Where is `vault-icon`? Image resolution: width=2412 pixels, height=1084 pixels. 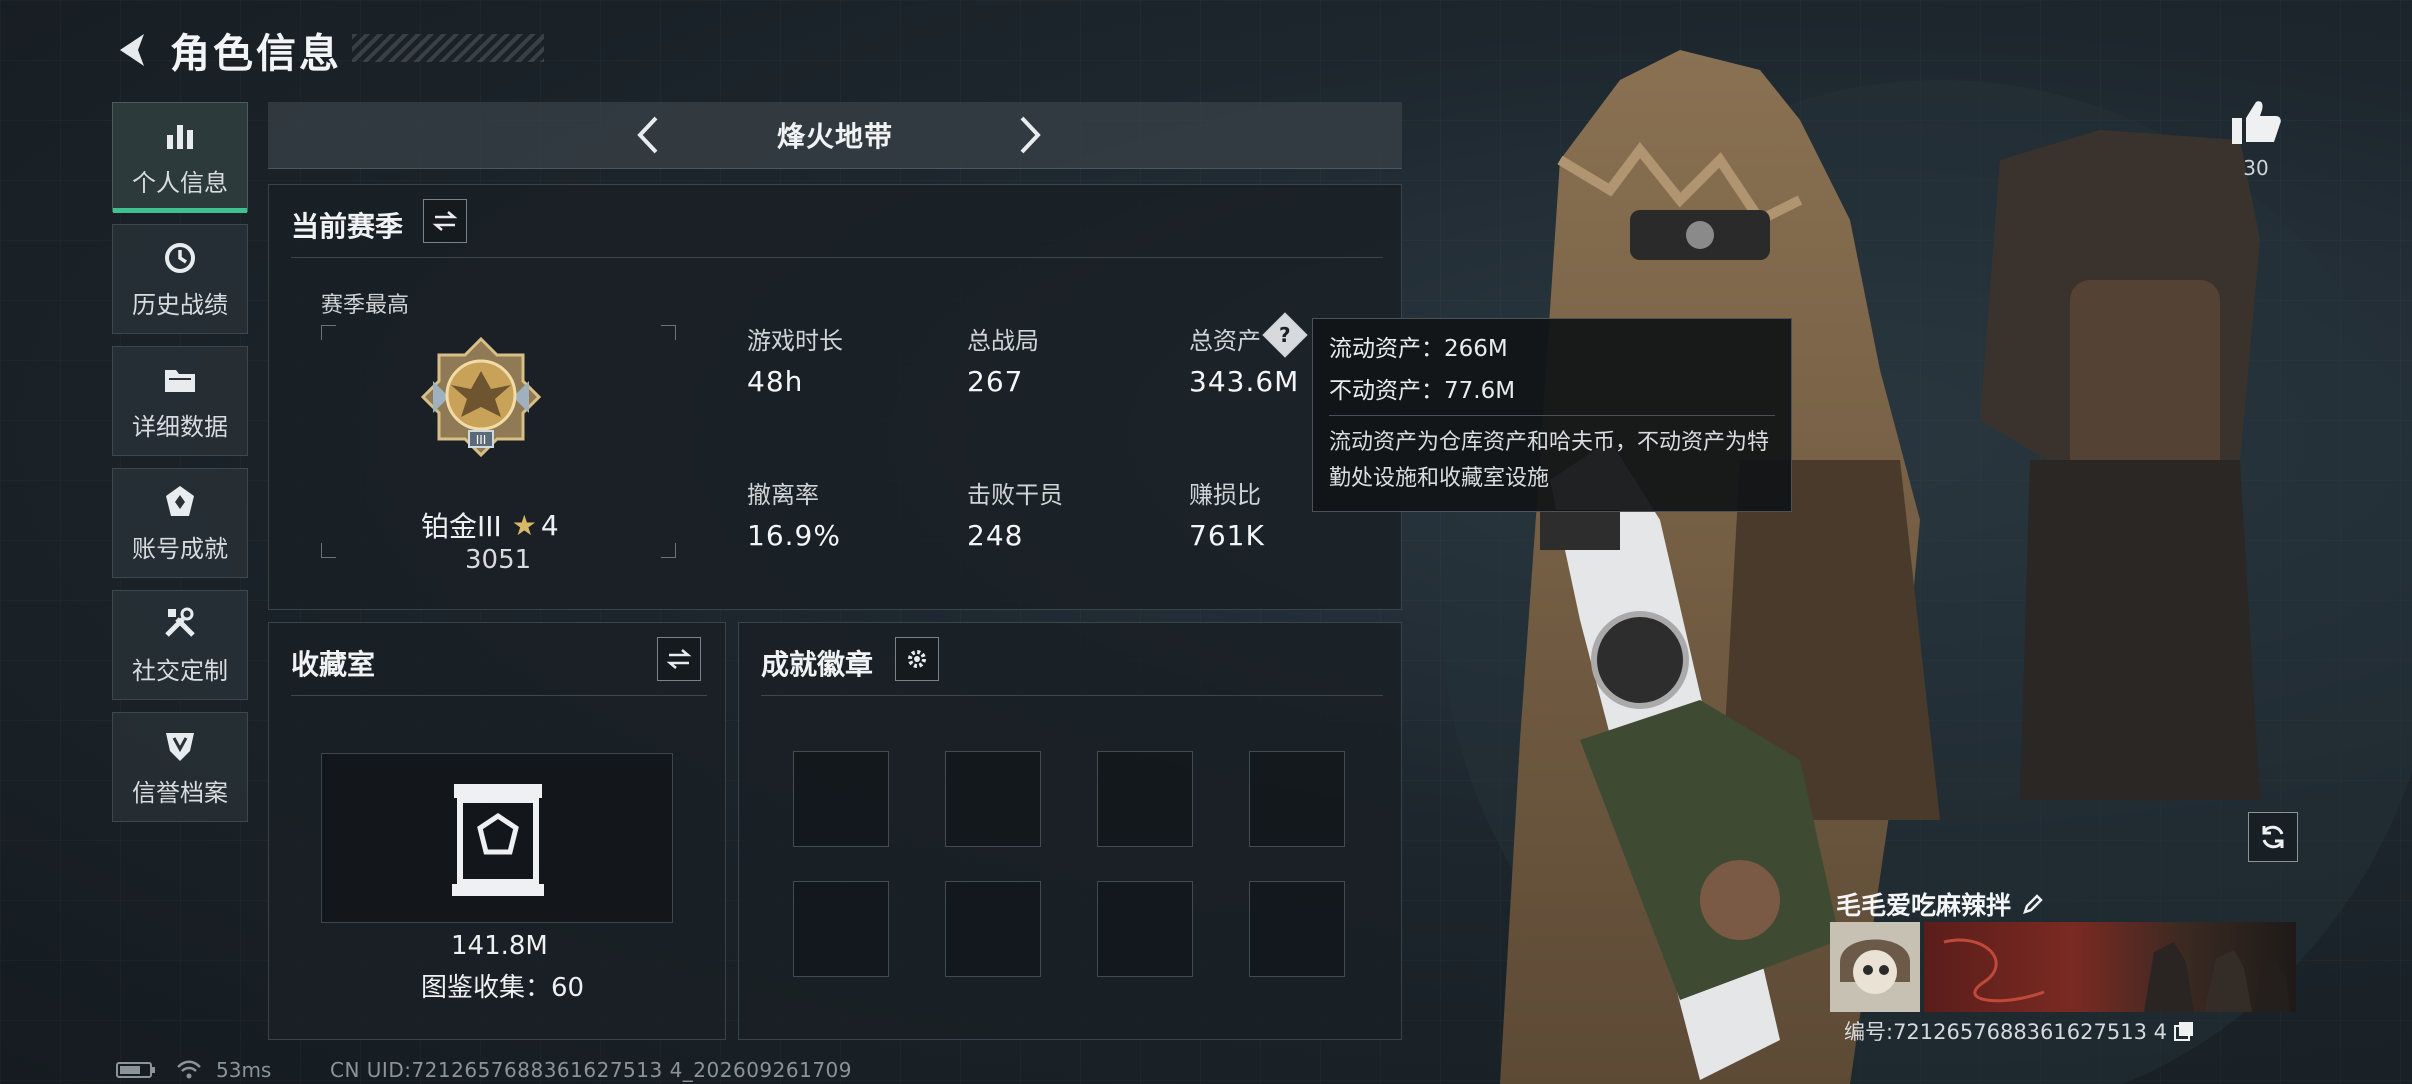 vault-icon is located at coordinates (498, 840).